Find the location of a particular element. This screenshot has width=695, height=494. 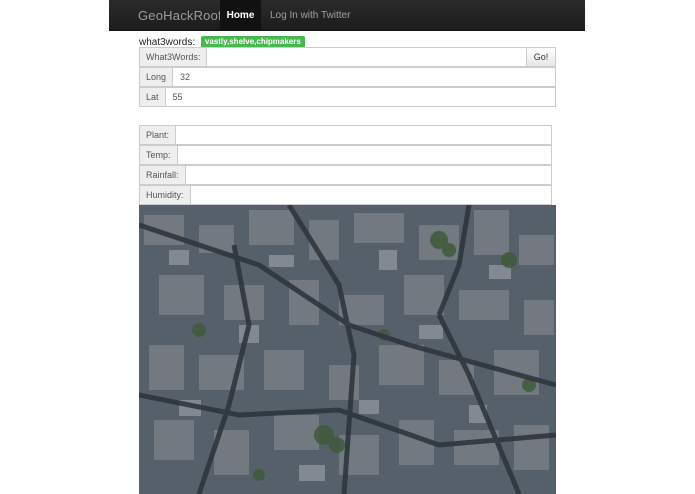

temp-label: Temp: is located at coordinates (158, 155).